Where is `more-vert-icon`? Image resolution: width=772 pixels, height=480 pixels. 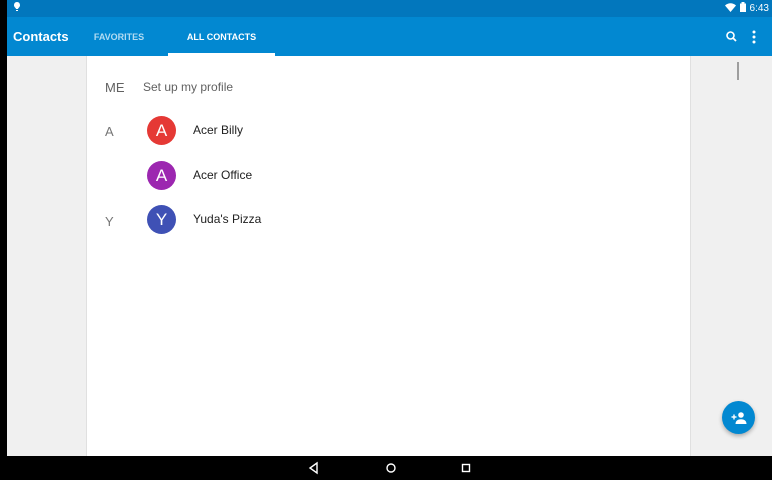 more-vert-icon is located at coordinates (754, 37).